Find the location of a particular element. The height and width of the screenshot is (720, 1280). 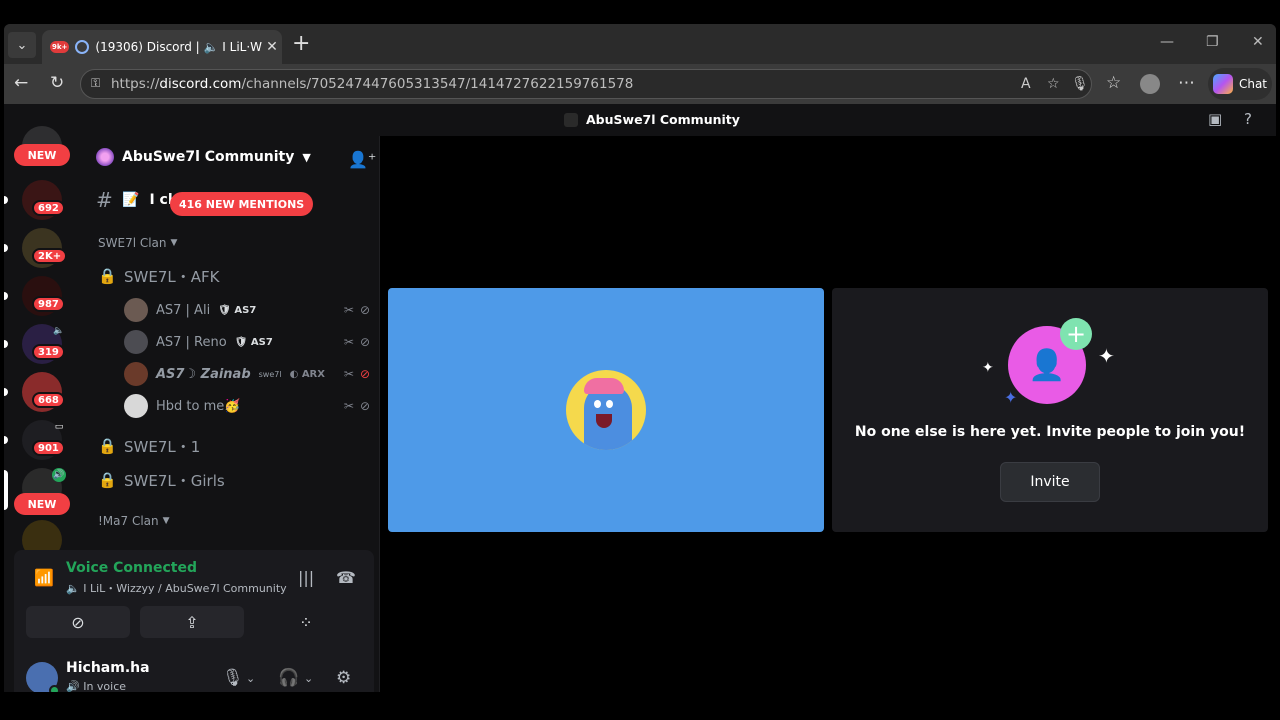

read-aloud-icon: A is located at coordinates (1026, 84).